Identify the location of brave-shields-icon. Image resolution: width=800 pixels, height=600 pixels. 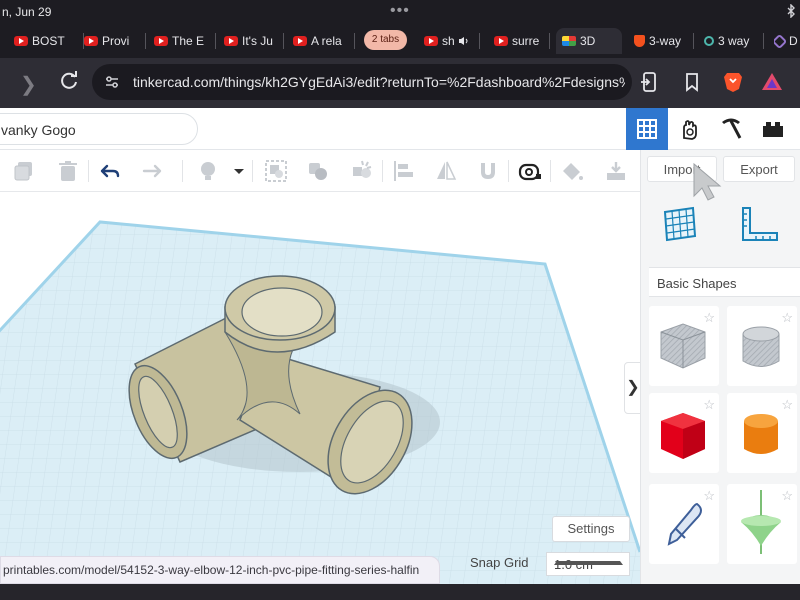
(733, 82).